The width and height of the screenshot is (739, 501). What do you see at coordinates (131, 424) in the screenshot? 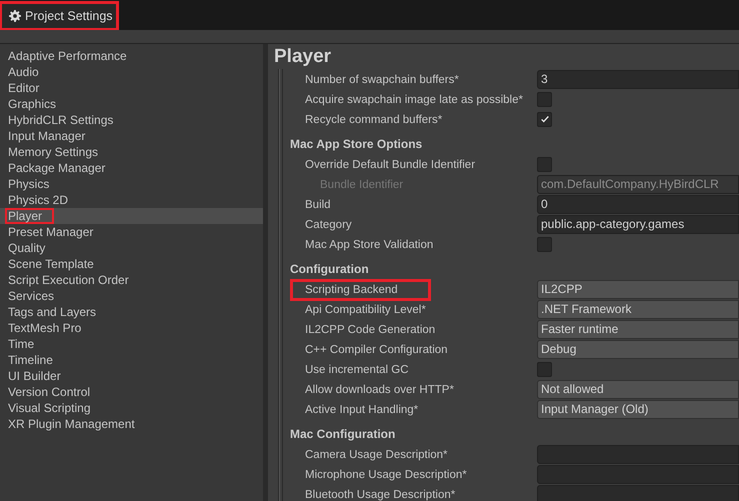
I see `sidebar-item: XR Plugin Management` at bounding box center [131, 424].